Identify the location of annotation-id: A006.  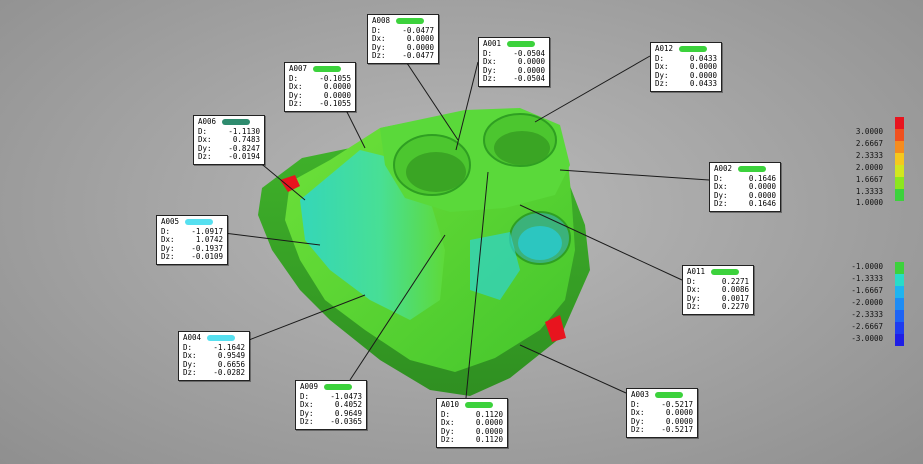
(207, 121).